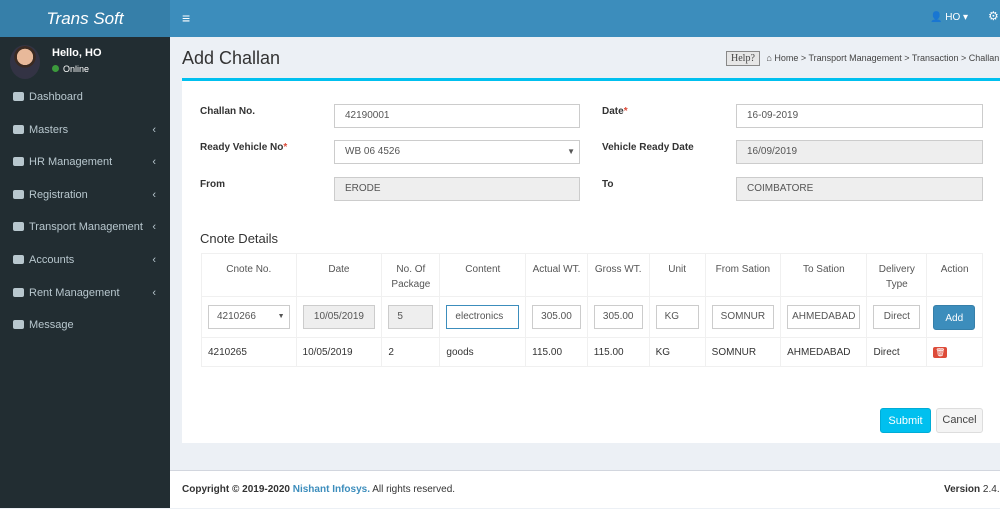  What do you see at coordinates (984, 58) in the screenshot?
I see `breadcrumb-challan: Challan` at bounding box center [984, 58].